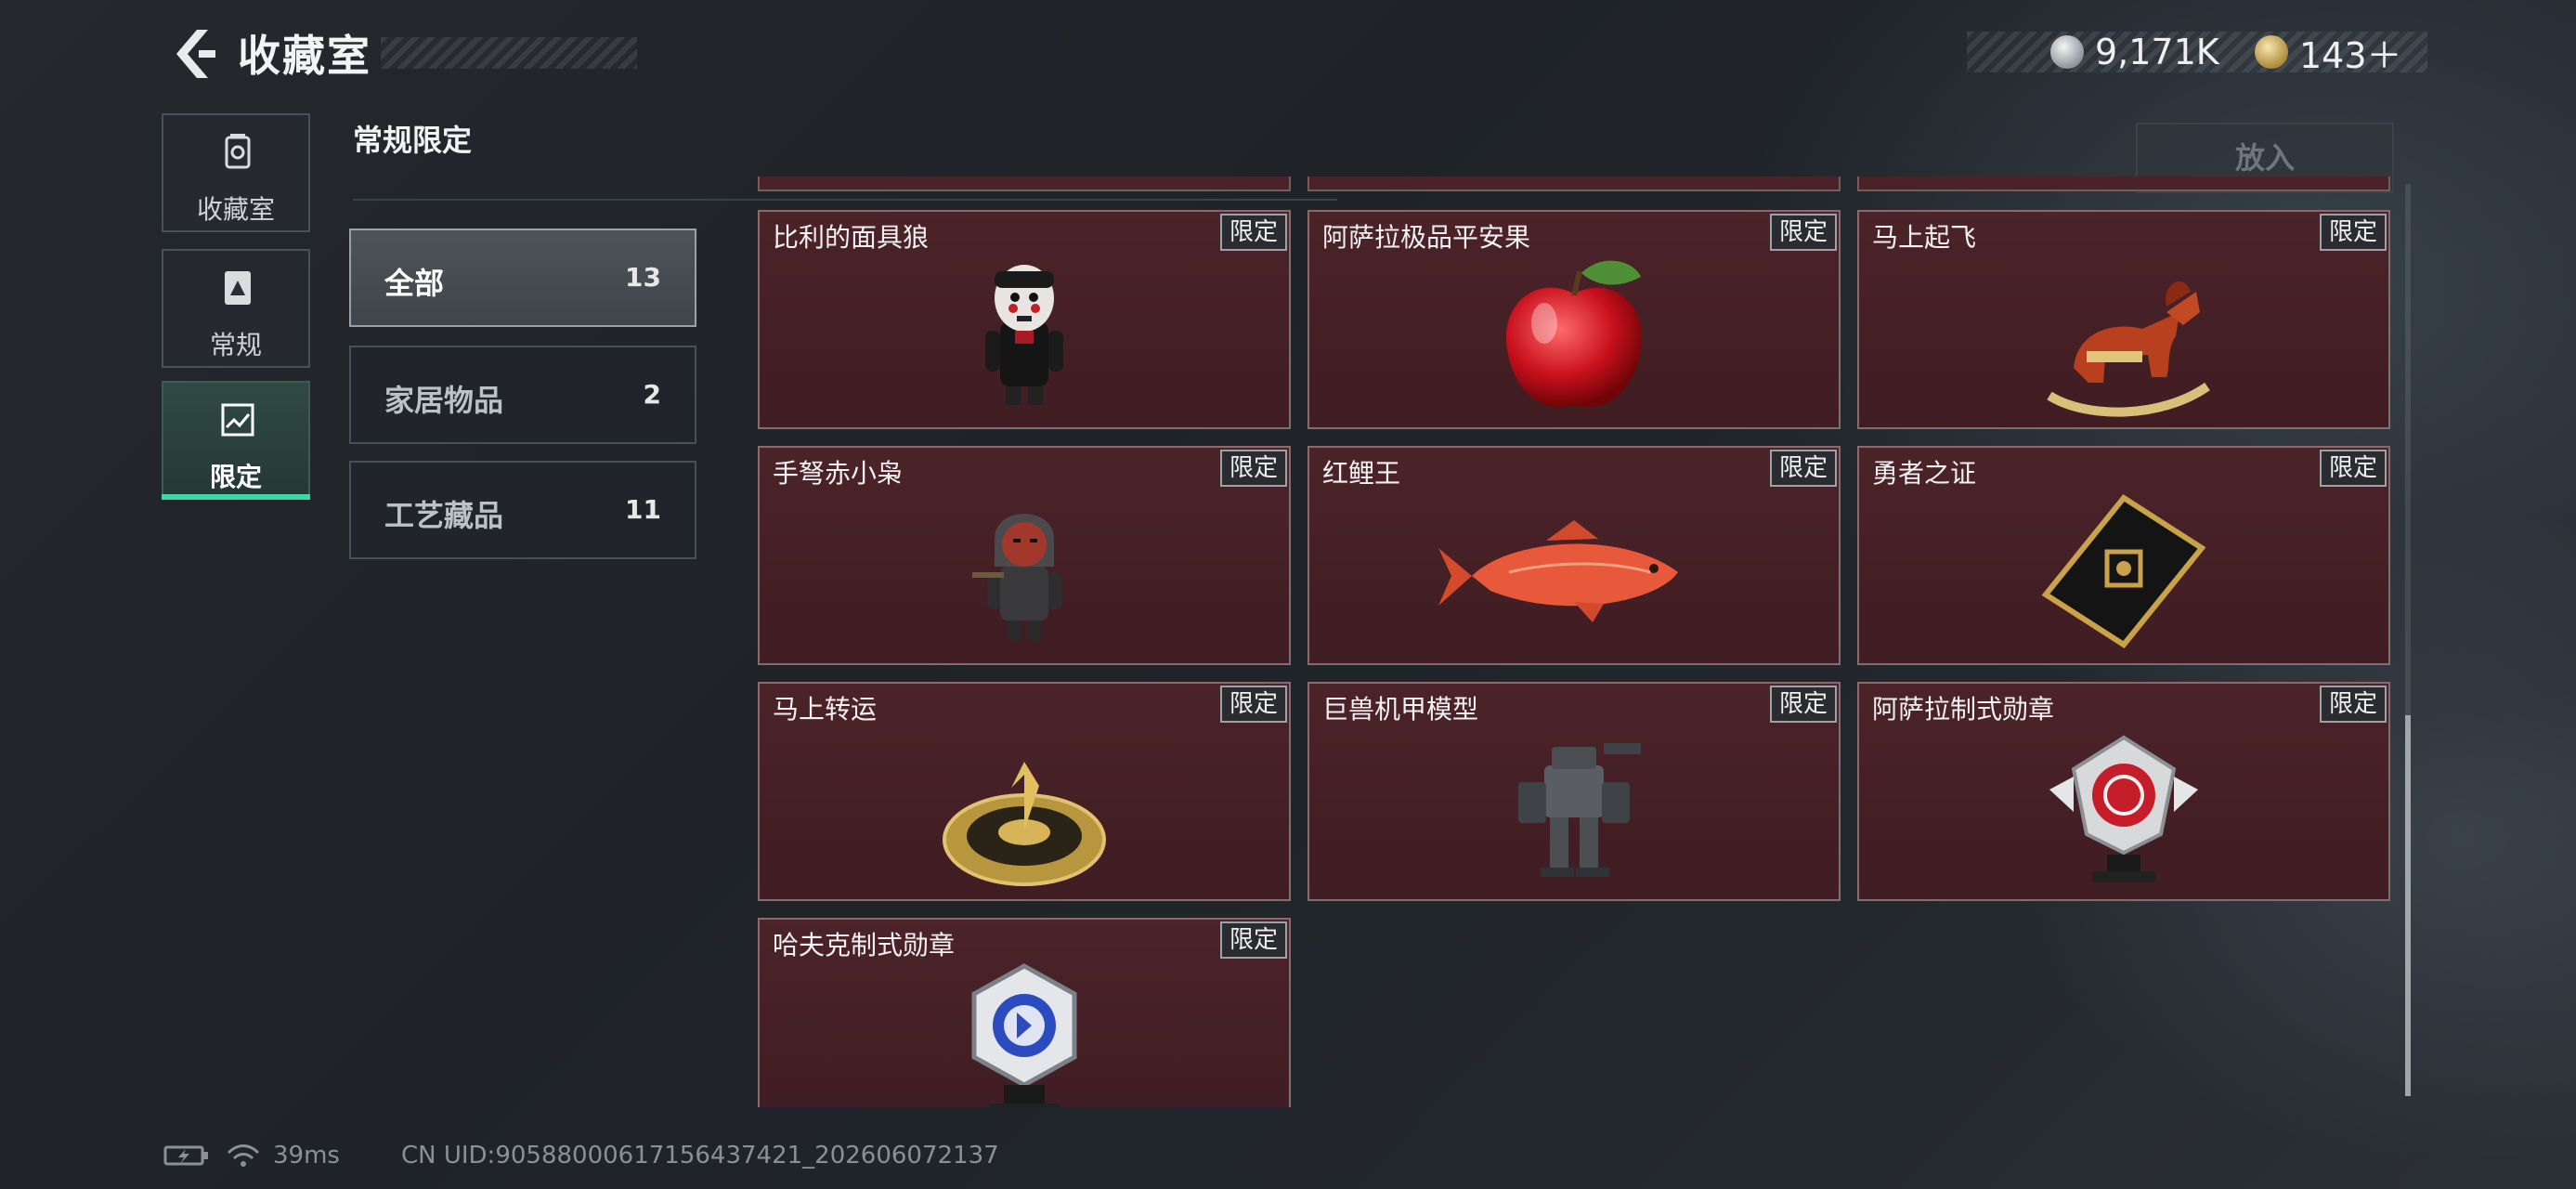 The height and width of the screenshot is (1189, 2576). Describe the element at coordinates (652, 394) in the screenshot. I see `category-count: 2` at that location.